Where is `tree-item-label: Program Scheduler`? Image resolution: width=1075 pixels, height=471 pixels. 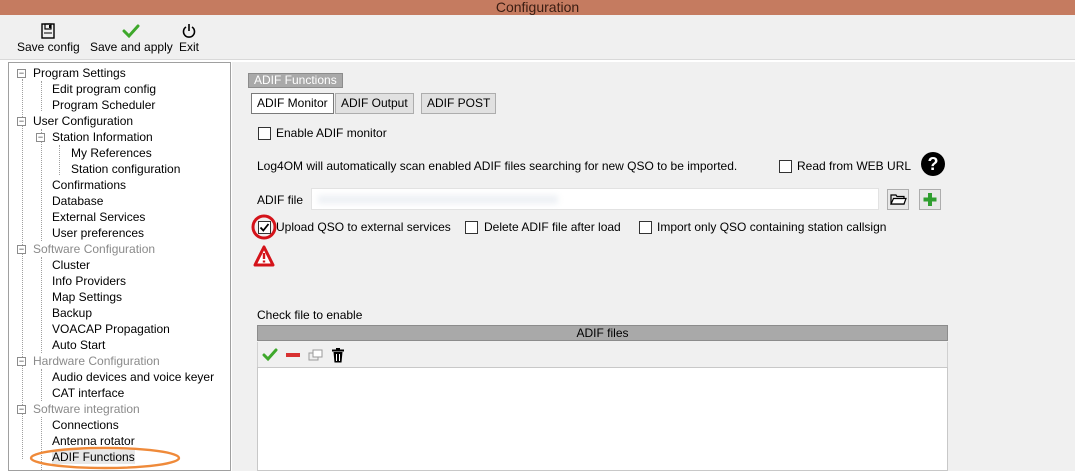
tree-item-label: Program Scheduler is located at coordinates (104, 105).